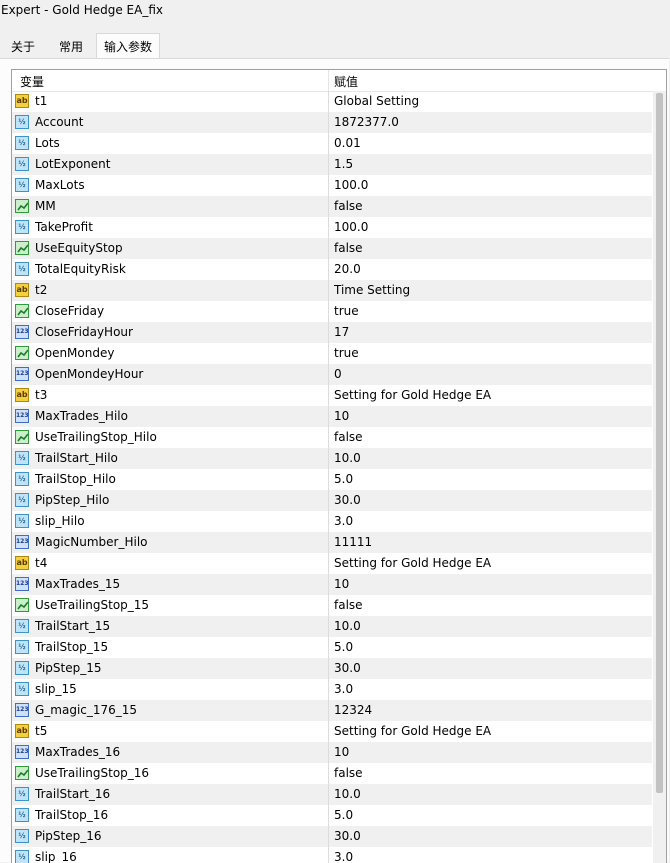  What do you see at coordinates (332, 206) in the screenshot?
I see `table-row: MM false` at bounding box center [332, 206].